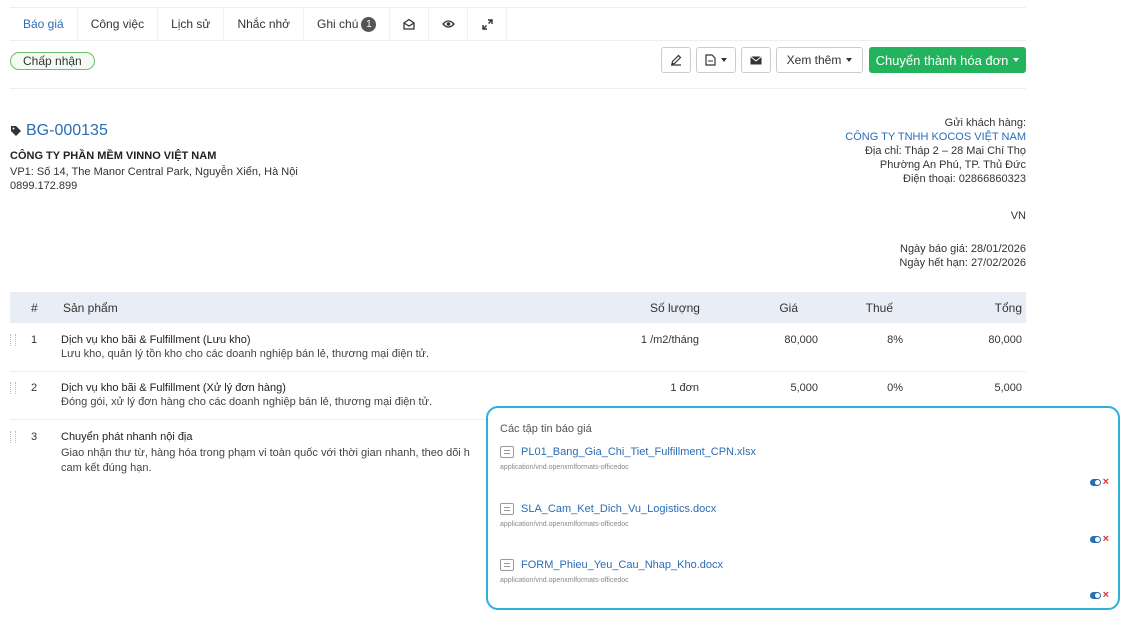 The width and height of the screenshot is (1137, 627). Describe the element at coordinates (879, 308) in the screenshot. I see `header-tax: Thuế` at that location.